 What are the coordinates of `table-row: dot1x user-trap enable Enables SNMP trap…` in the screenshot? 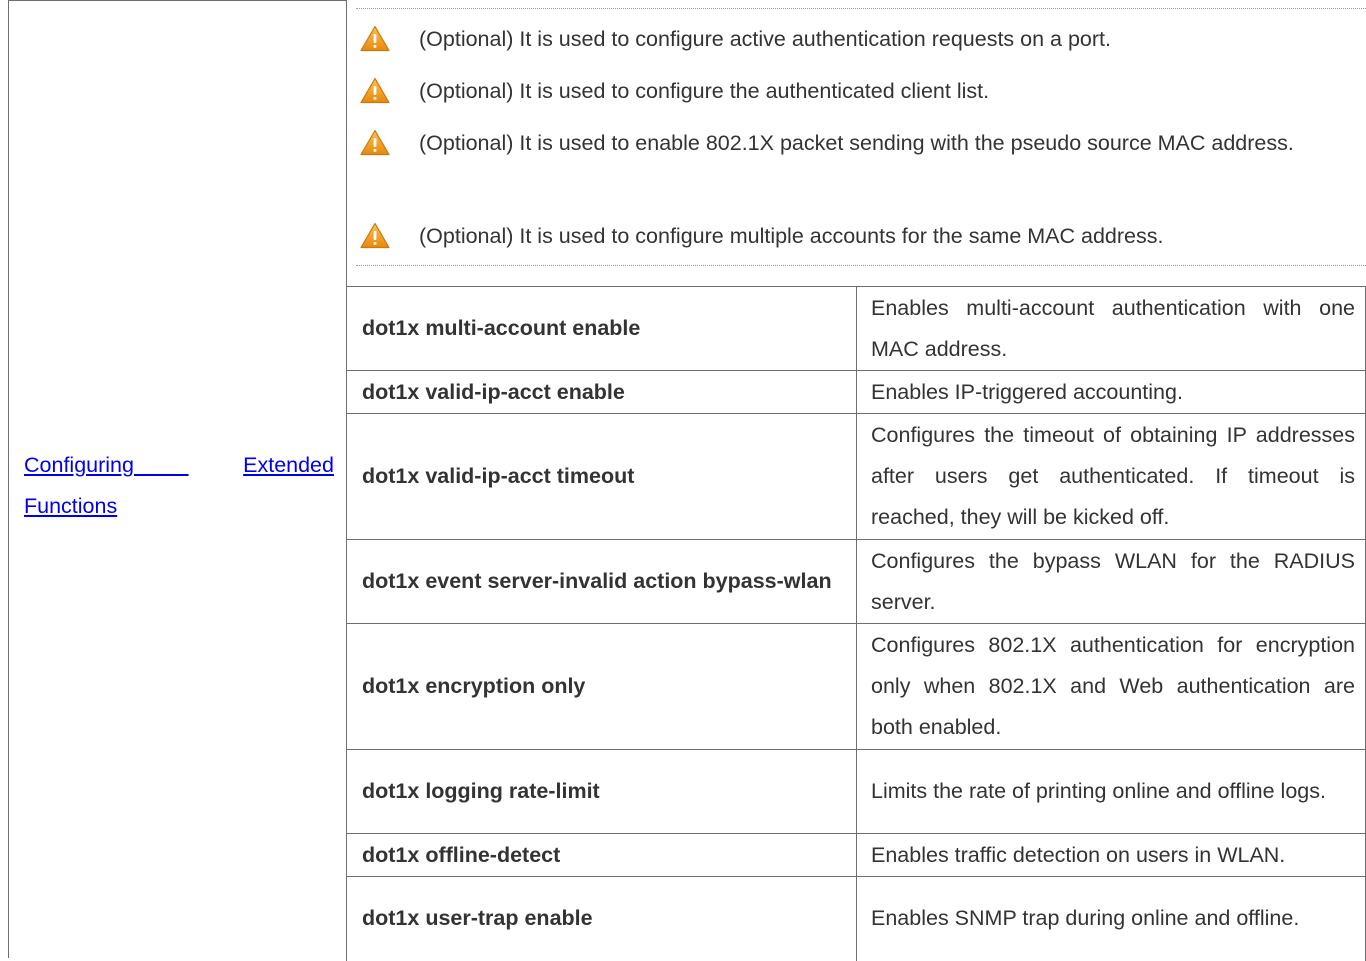 It's located at (856, 918).